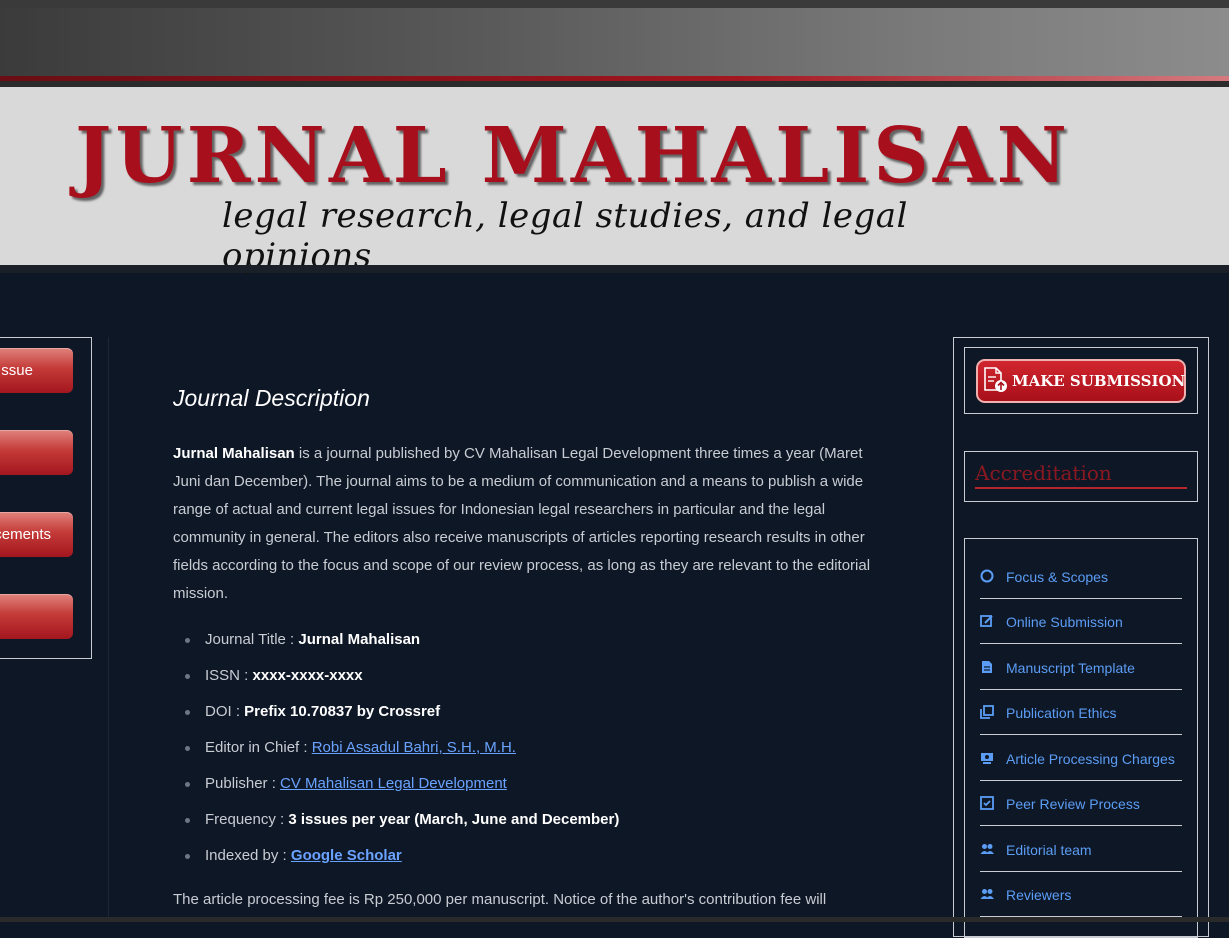 This screenshot has height=938, width=1229. What do you see at coordinates (108, 629) in the screenshot?
I see `column-divider` at bounding box center [108, 629].